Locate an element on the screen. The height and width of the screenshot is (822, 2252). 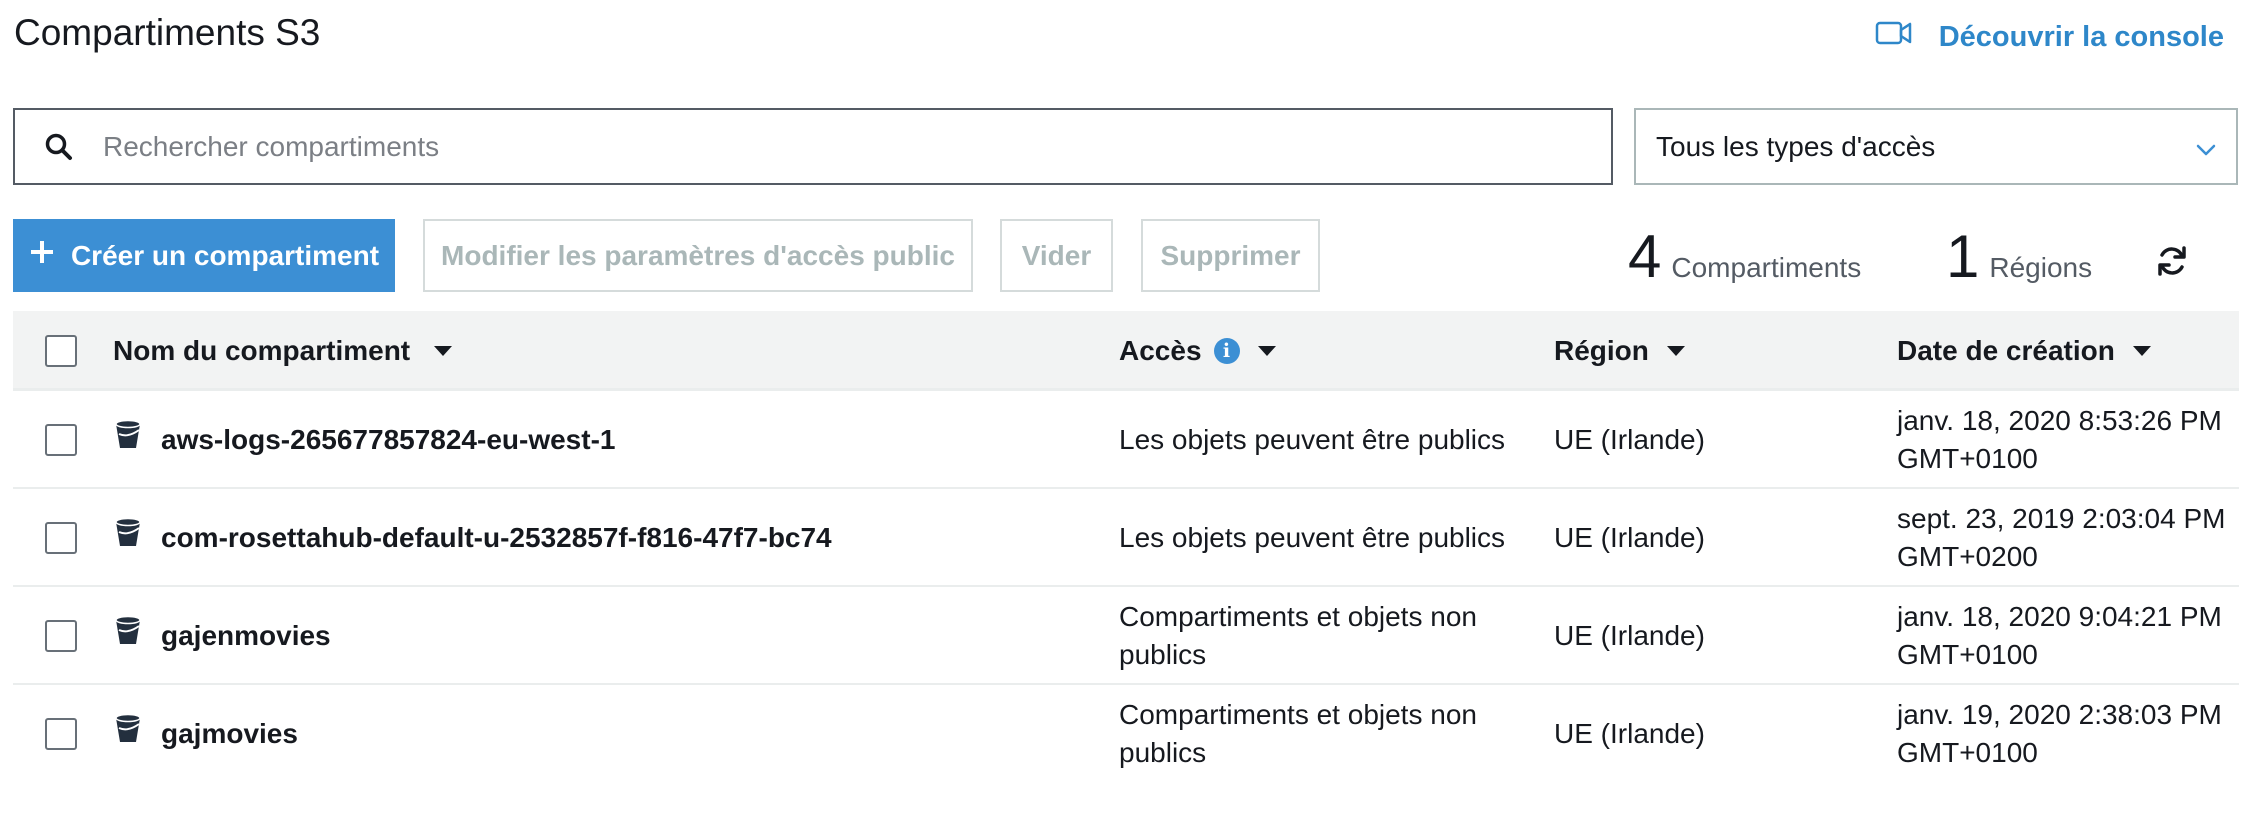
create-bucket-button: Créer un compartiment is located at coordinates (204, 255).